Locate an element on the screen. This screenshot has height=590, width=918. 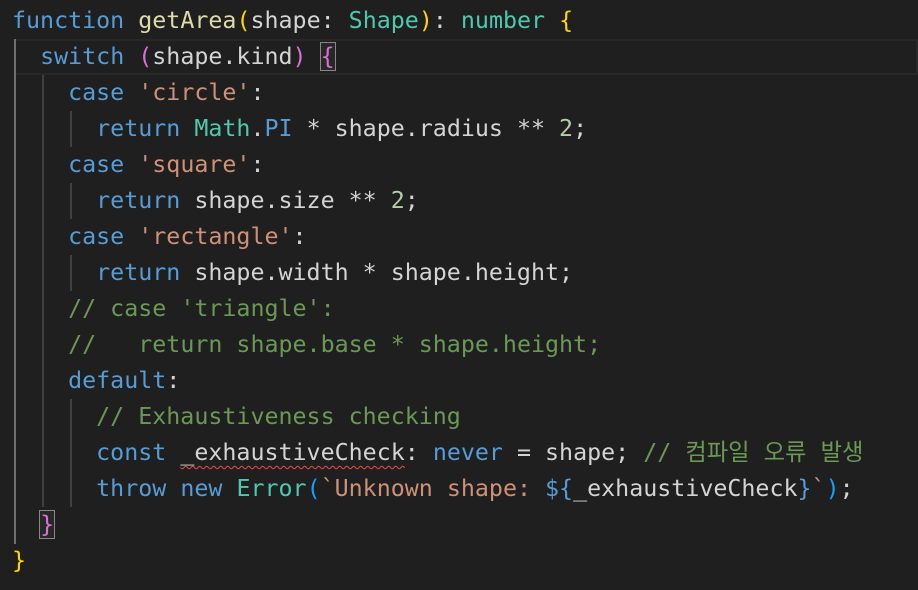
code-line: switch (shape.kind) { is located at coordinates (168, 57).